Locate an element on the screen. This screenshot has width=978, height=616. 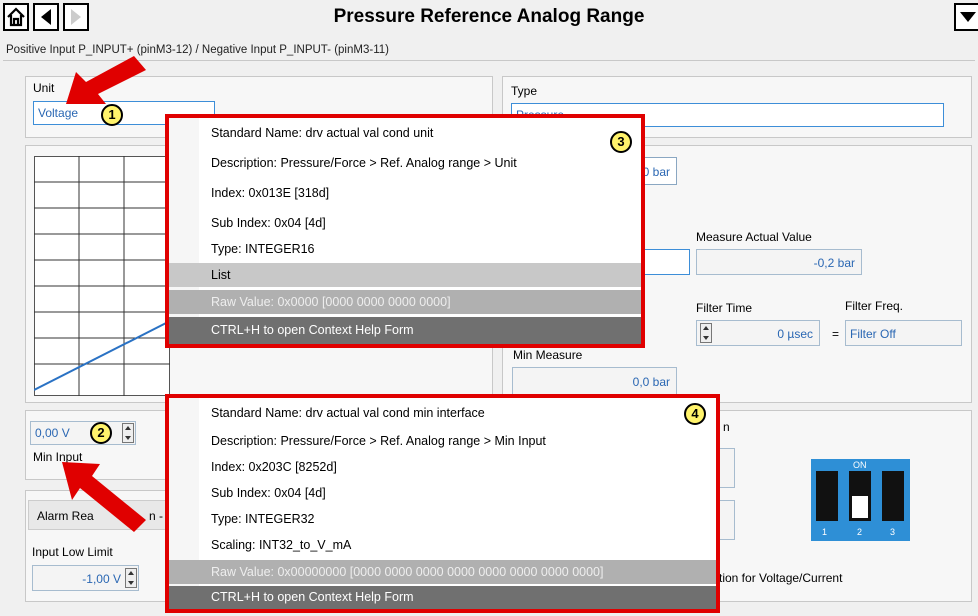
measure-actual-field: -0,2 bar is located at coordinates (779, 262).